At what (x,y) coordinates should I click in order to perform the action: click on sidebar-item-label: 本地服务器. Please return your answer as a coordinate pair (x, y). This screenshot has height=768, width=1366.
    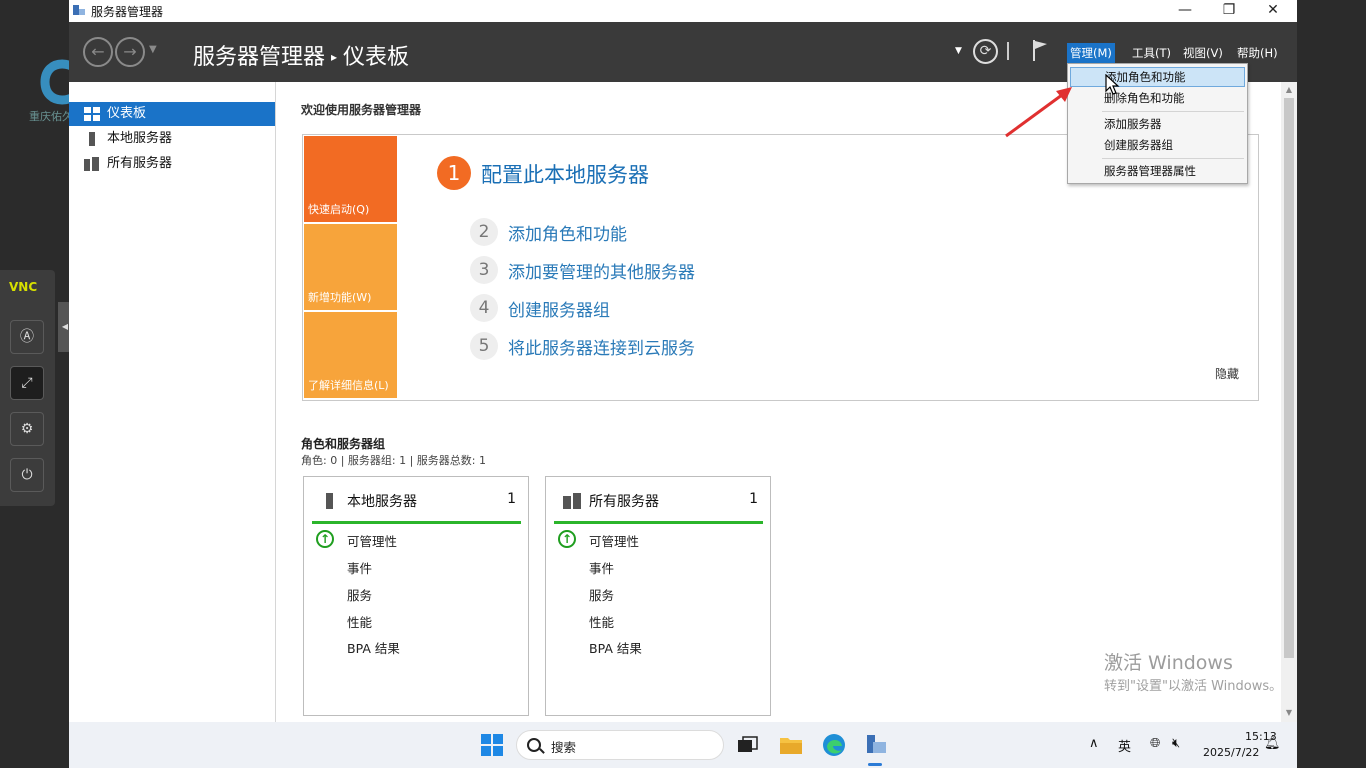
    Looking at the image, I should click on (140, 138).